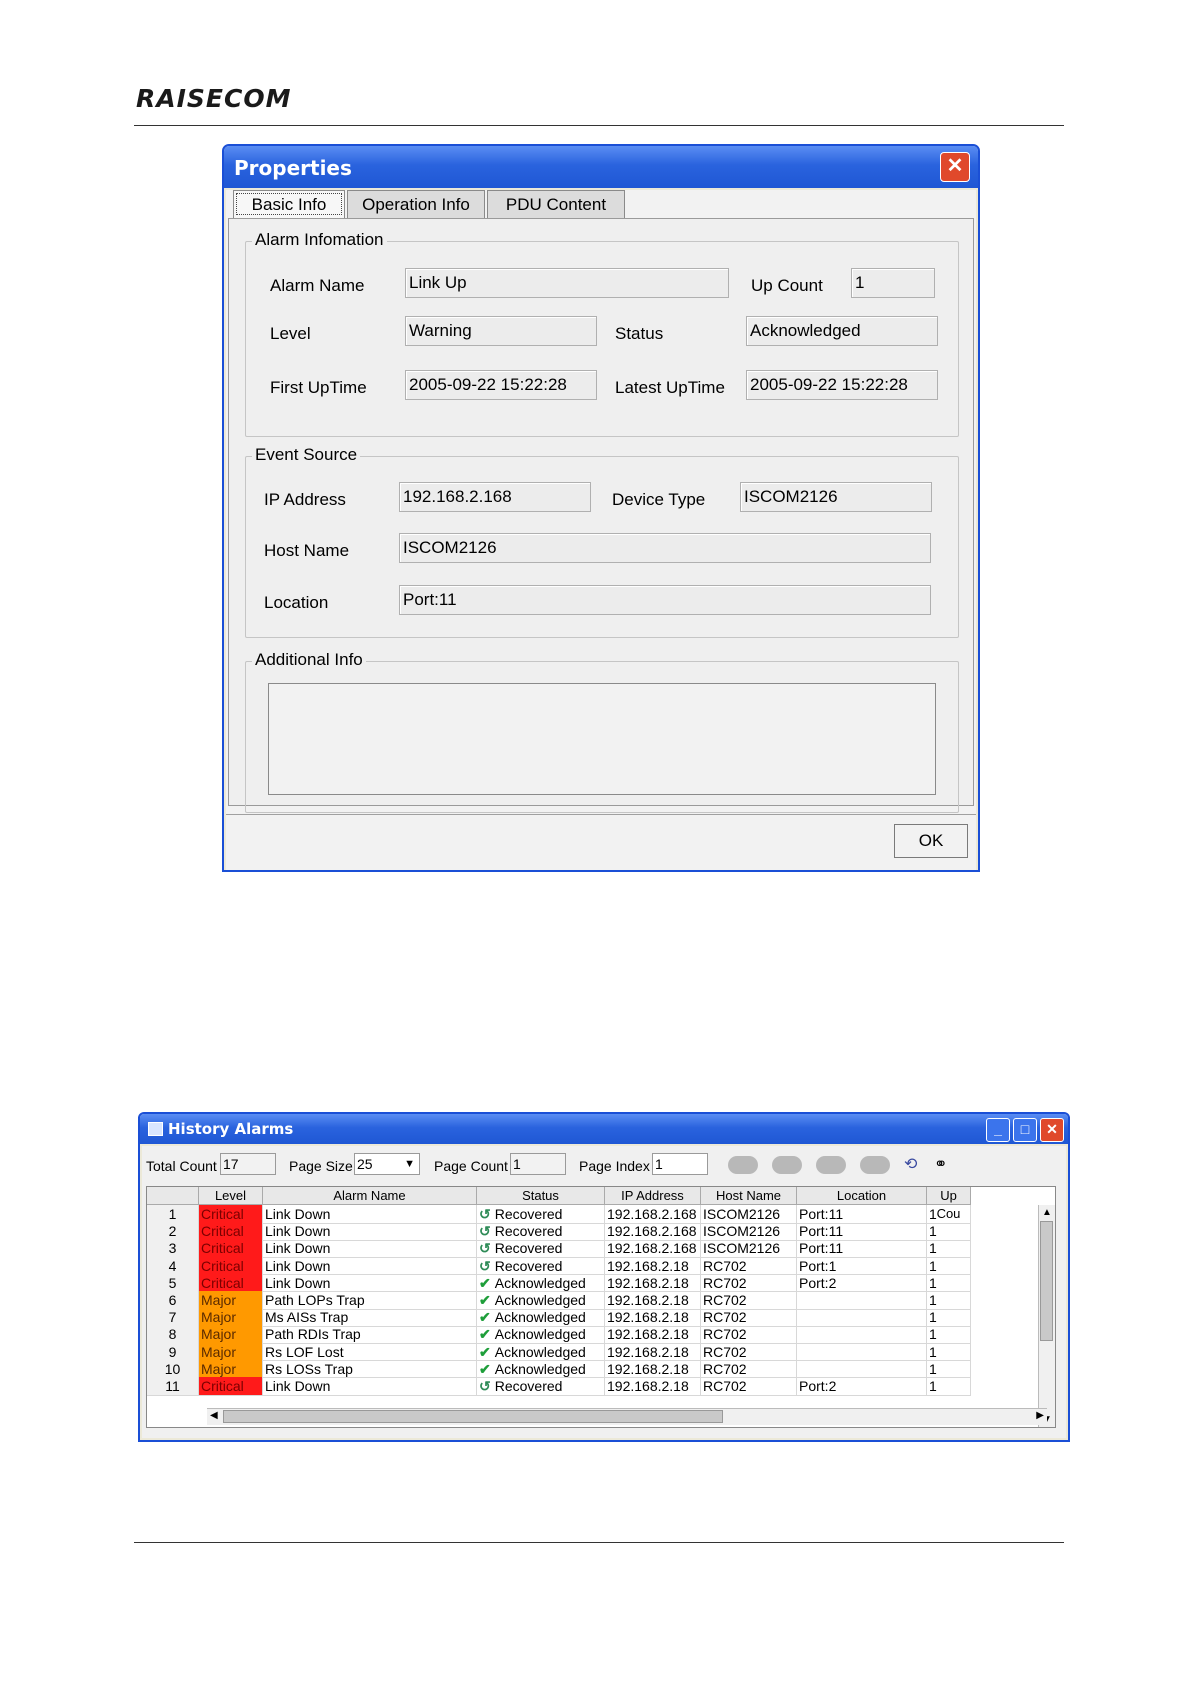 Image resolution: width=1190 pixels, height=1684 pixels. What do you see at coordinates (317, 285) in the screenshot?
I see `alarm-name-label: Alarm Name` at bounding box center [317, 285].